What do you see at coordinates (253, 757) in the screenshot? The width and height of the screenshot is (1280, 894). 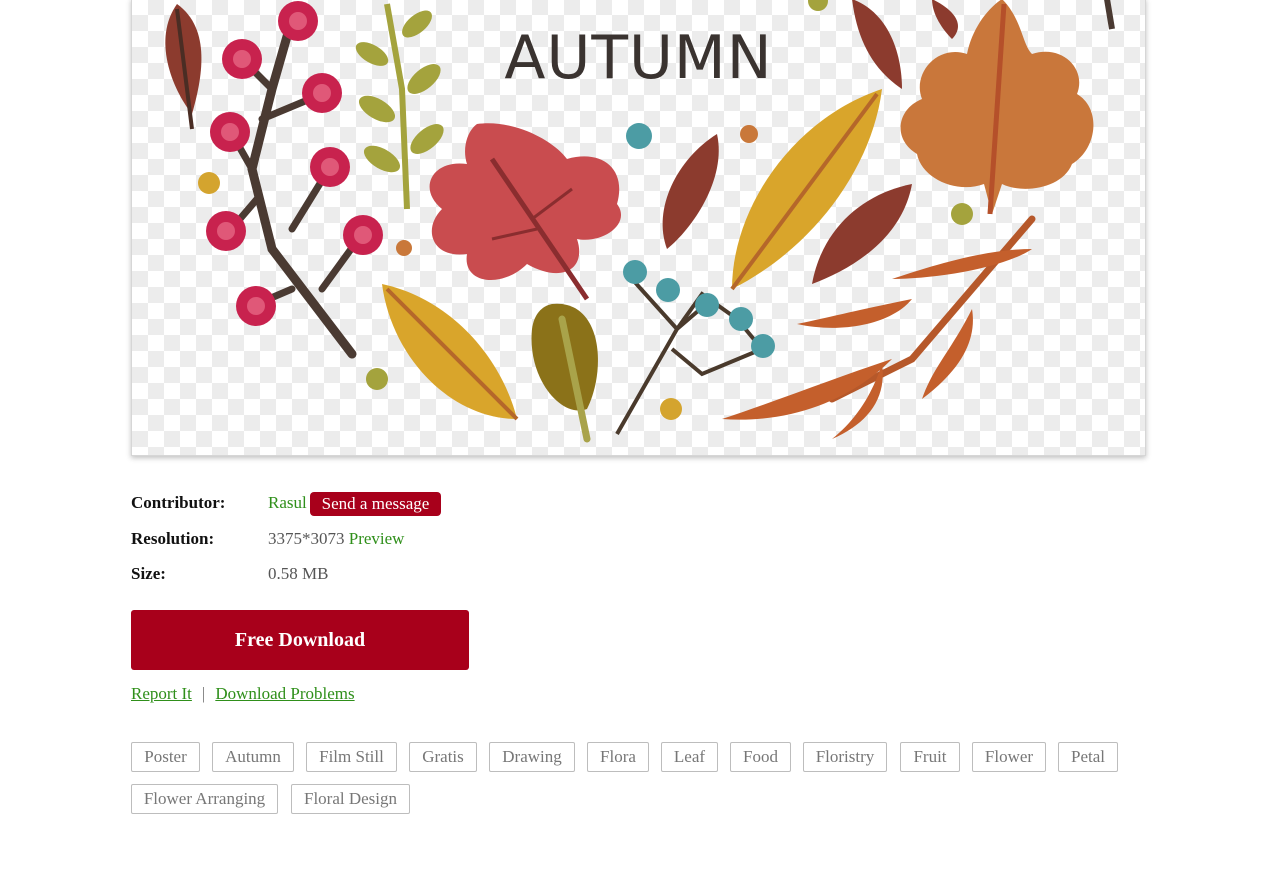 I see `tag-autumn: Autumn` at bounding box center [253, 757].